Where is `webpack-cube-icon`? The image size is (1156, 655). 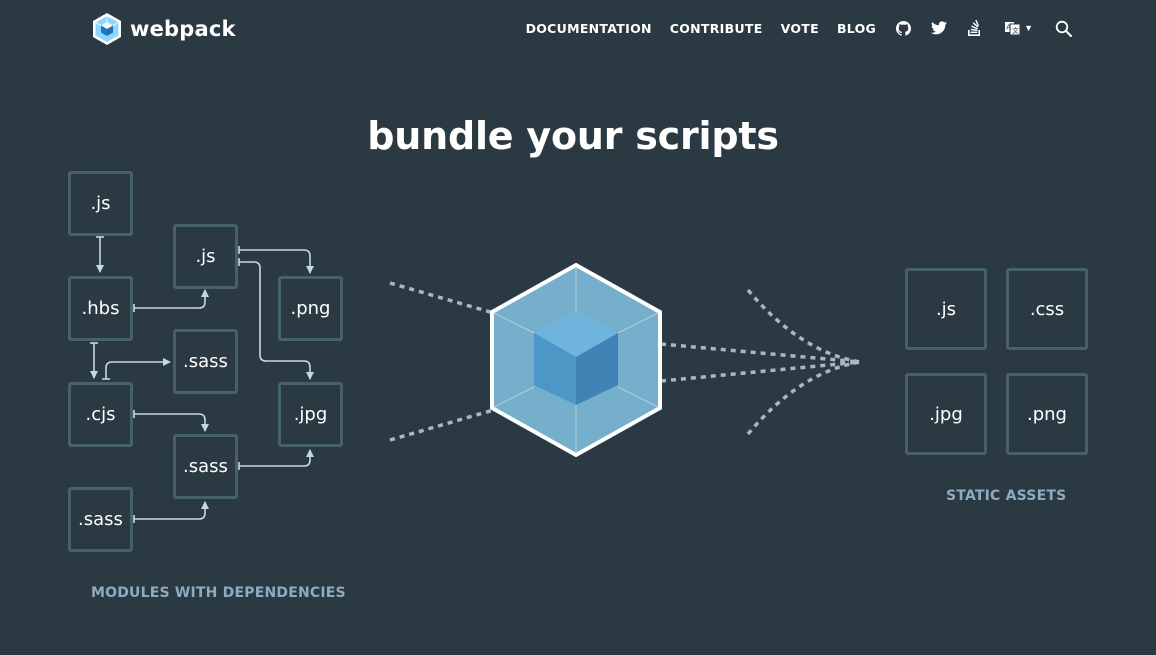
webpack-cube-icon is located at coordinates (576, 360).